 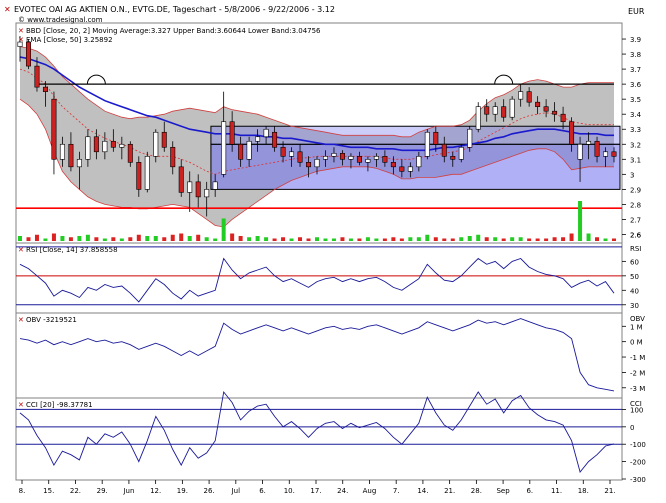 I want to click on price-tick-label: 2.6, so click(x=636, y=235).